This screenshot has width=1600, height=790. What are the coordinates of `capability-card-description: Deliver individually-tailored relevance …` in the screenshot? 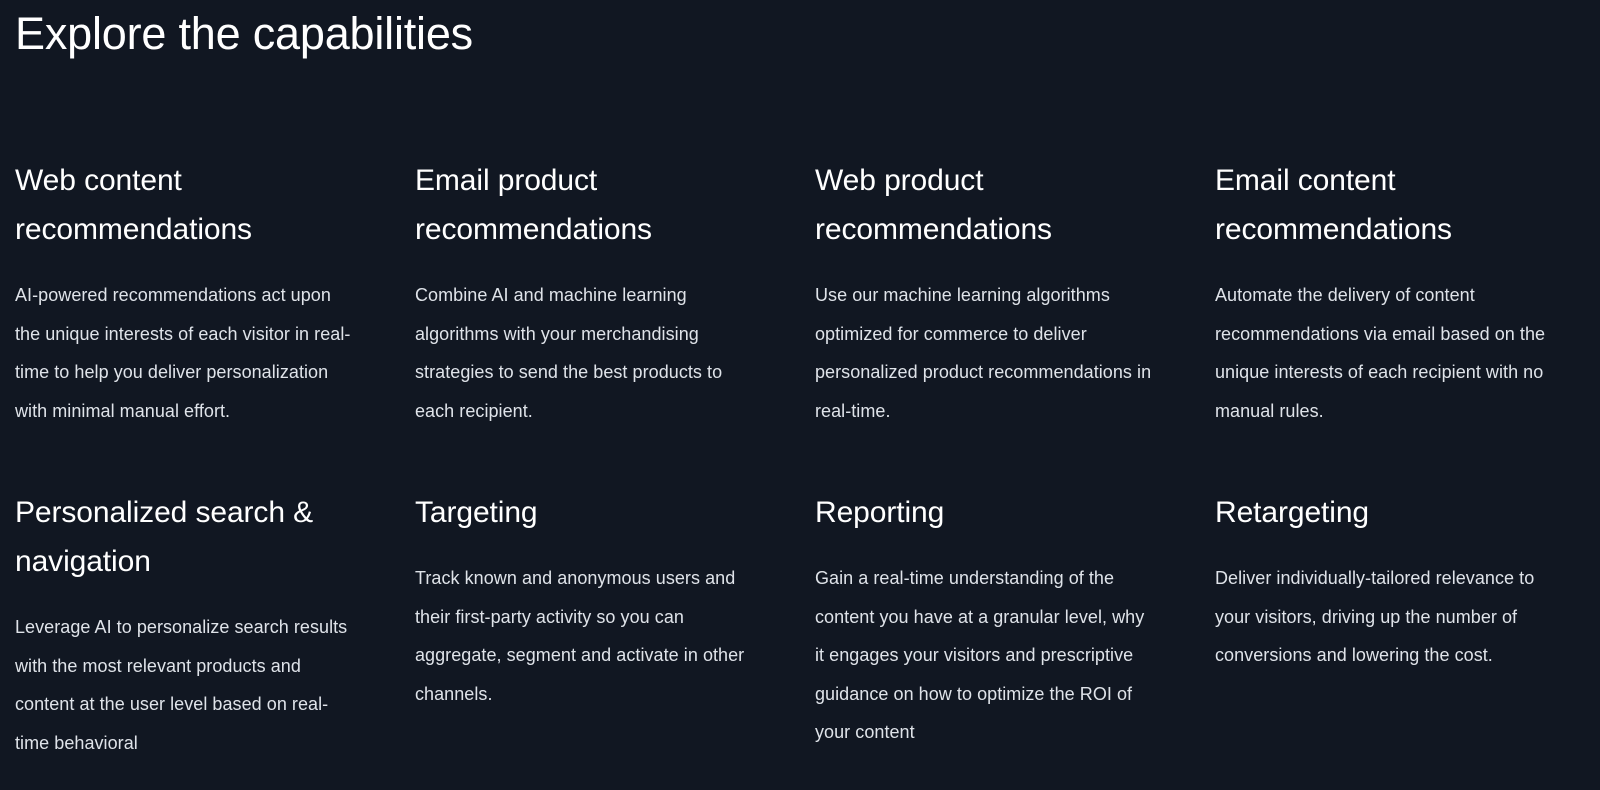 It's located at (1375, 616).